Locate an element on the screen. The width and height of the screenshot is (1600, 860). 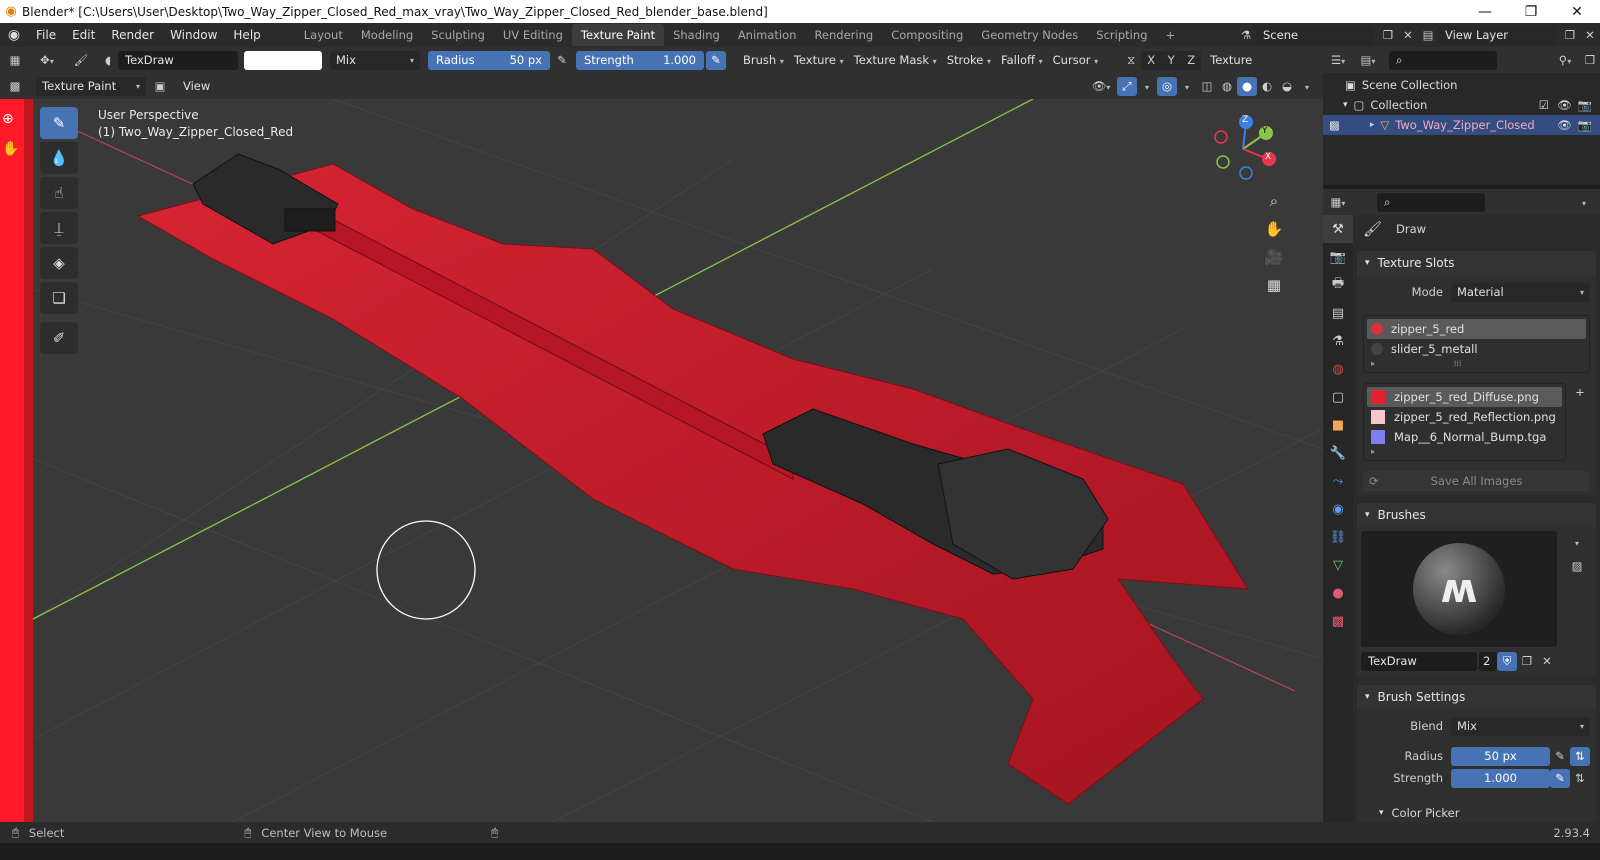
tab-layout: Layout is located at coordinates (323, 35).